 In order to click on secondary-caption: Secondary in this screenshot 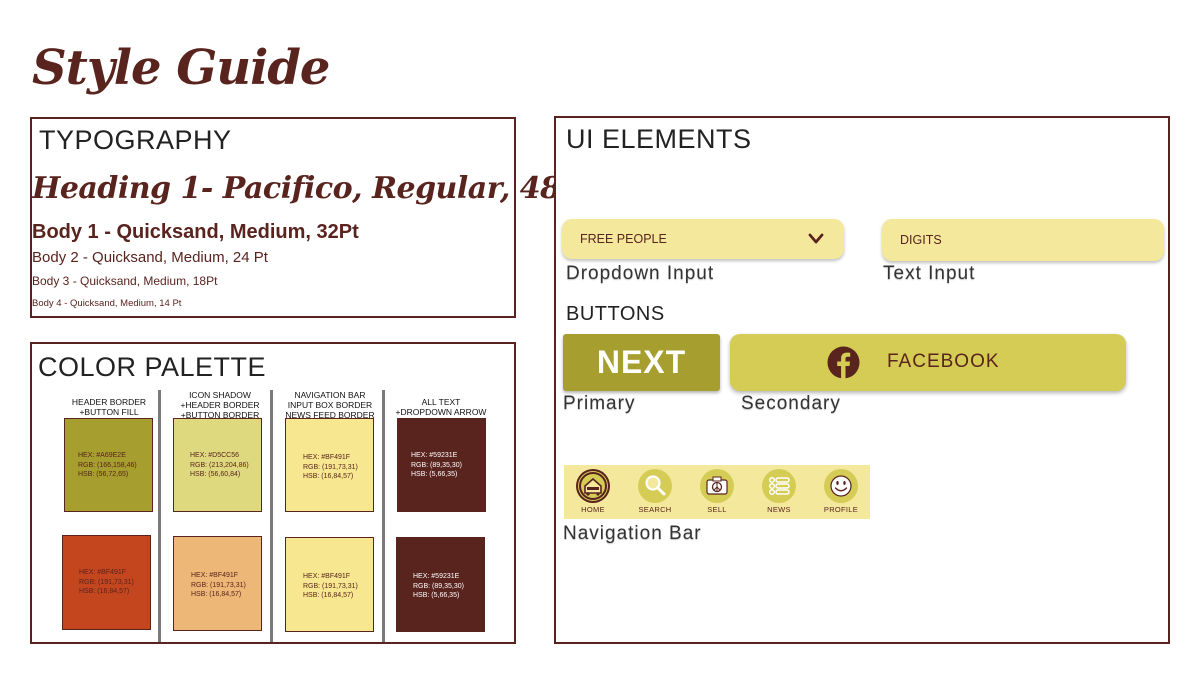, I will do `click(791, 403)`.